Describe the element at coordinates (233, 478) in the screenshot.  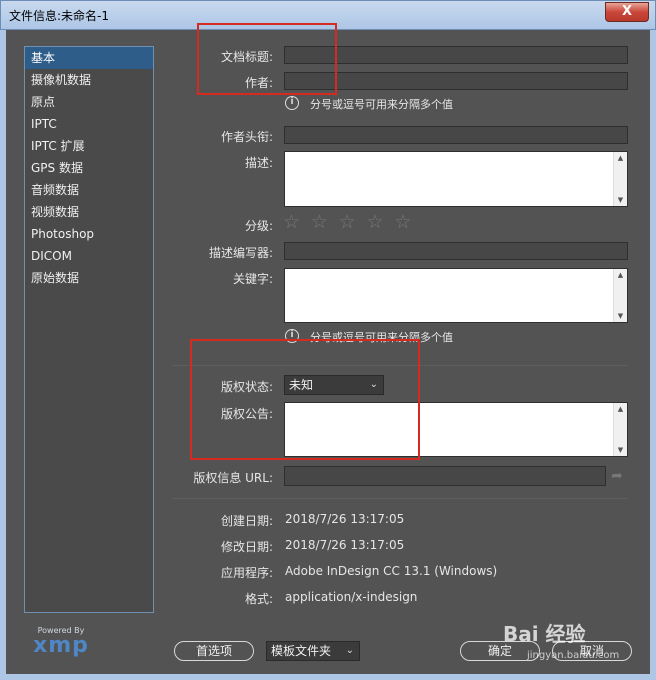
I see `copyright-url-label: 版权信息 URL:` at that location.